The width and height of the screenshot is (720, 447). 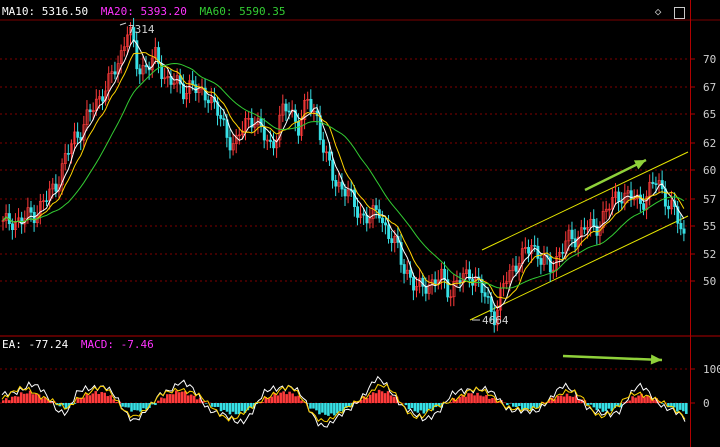 I want to click on restore-icon, so click(x=679, y=13).